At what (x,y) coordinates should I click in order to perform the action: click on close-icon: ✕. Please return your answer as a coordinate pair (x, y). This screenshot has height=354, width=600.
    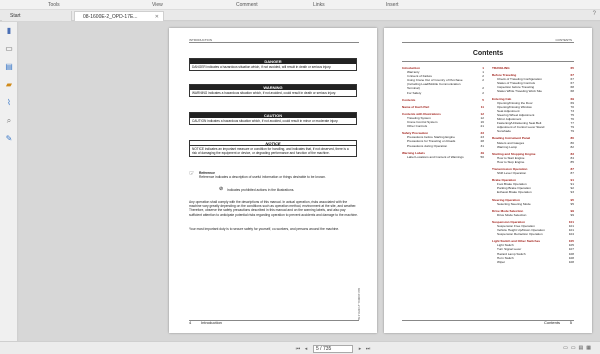
    Looking at the image, I should click on (157, 17).